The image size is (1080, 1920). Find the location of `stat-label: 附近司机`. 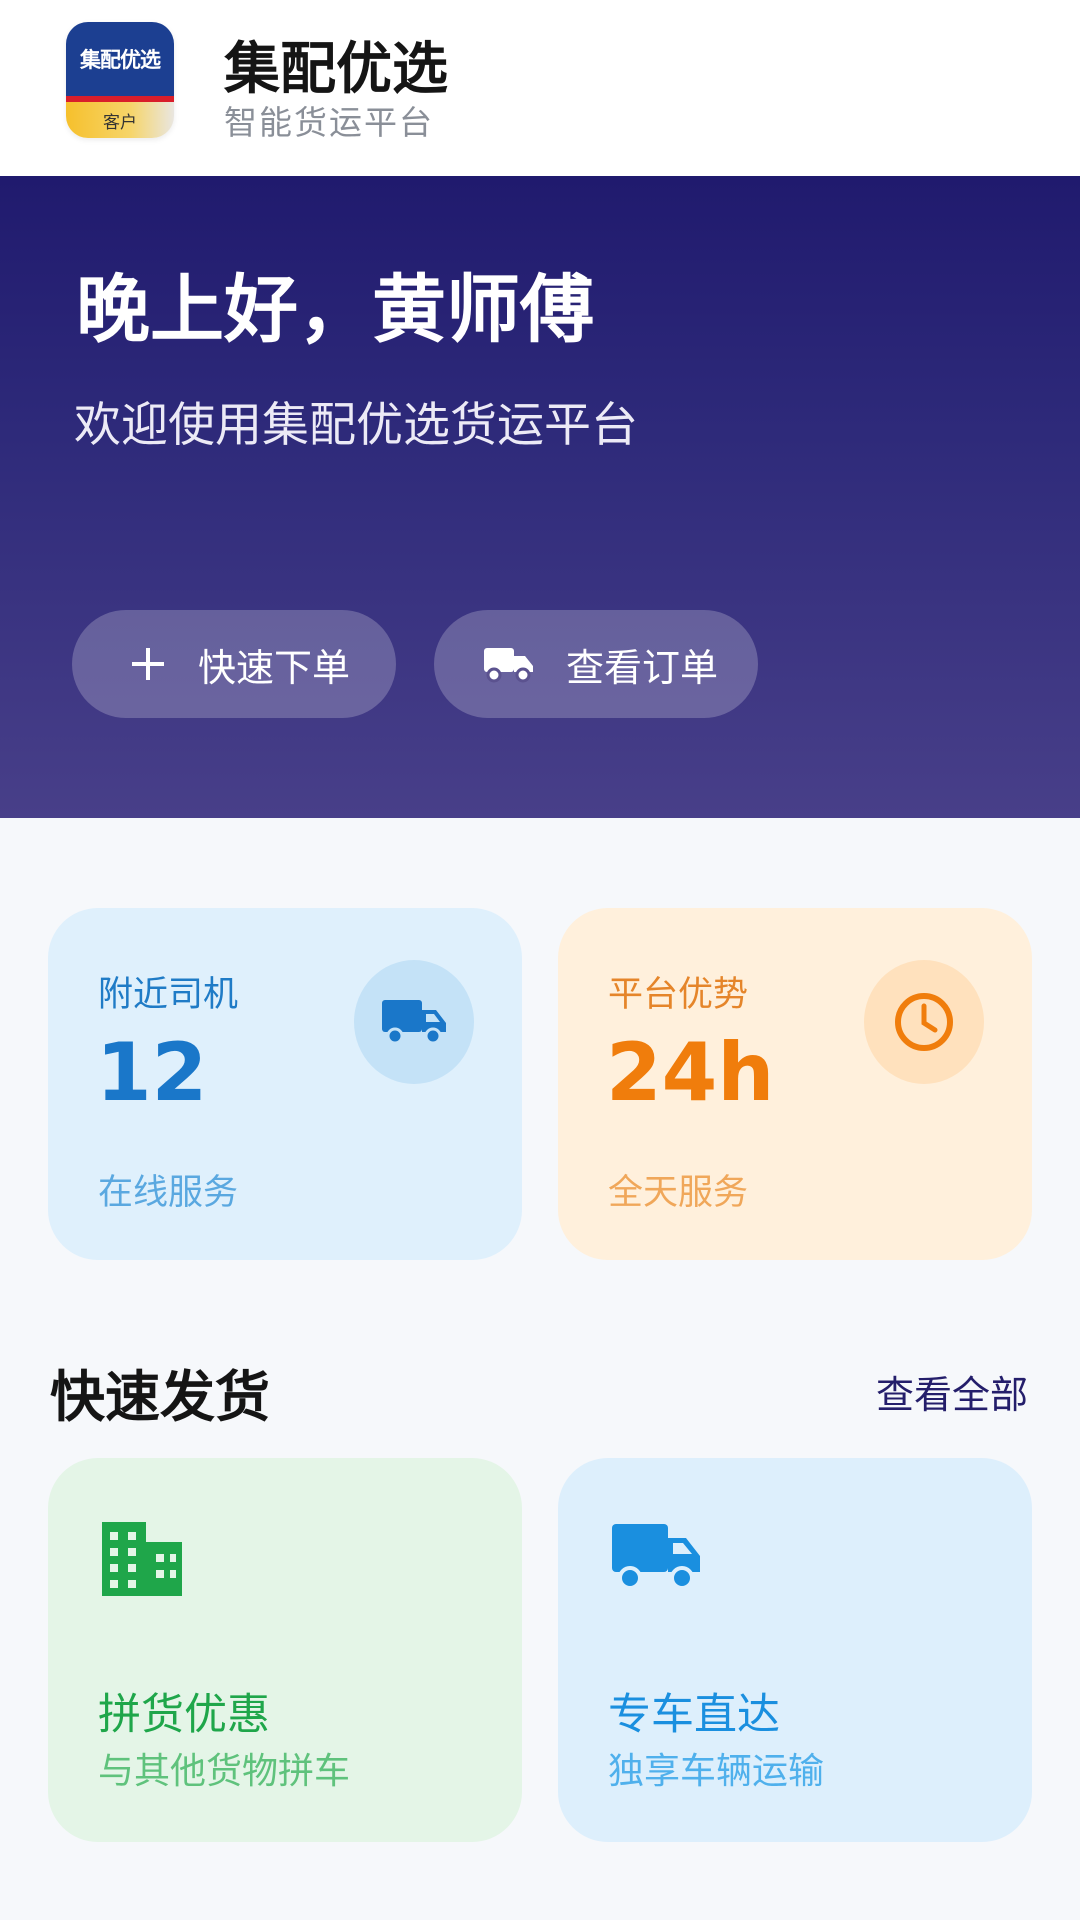

stat-label: 附近司机 is located at coordinates (168, 995).